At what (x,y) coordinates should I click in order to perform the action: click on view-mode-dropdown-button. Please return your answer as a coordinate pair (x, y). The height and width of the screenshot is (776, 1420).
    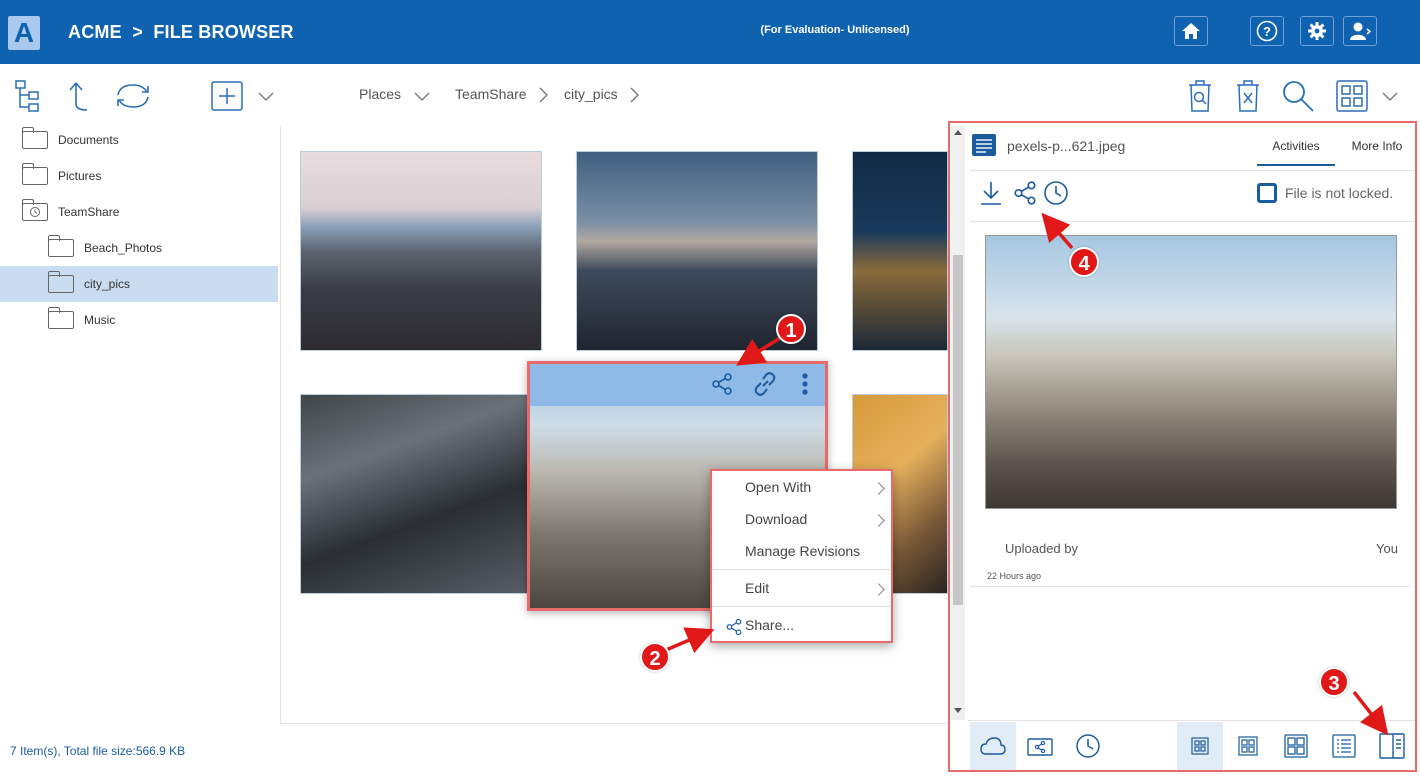
    Looking at the image, I should click on (1390, 96).